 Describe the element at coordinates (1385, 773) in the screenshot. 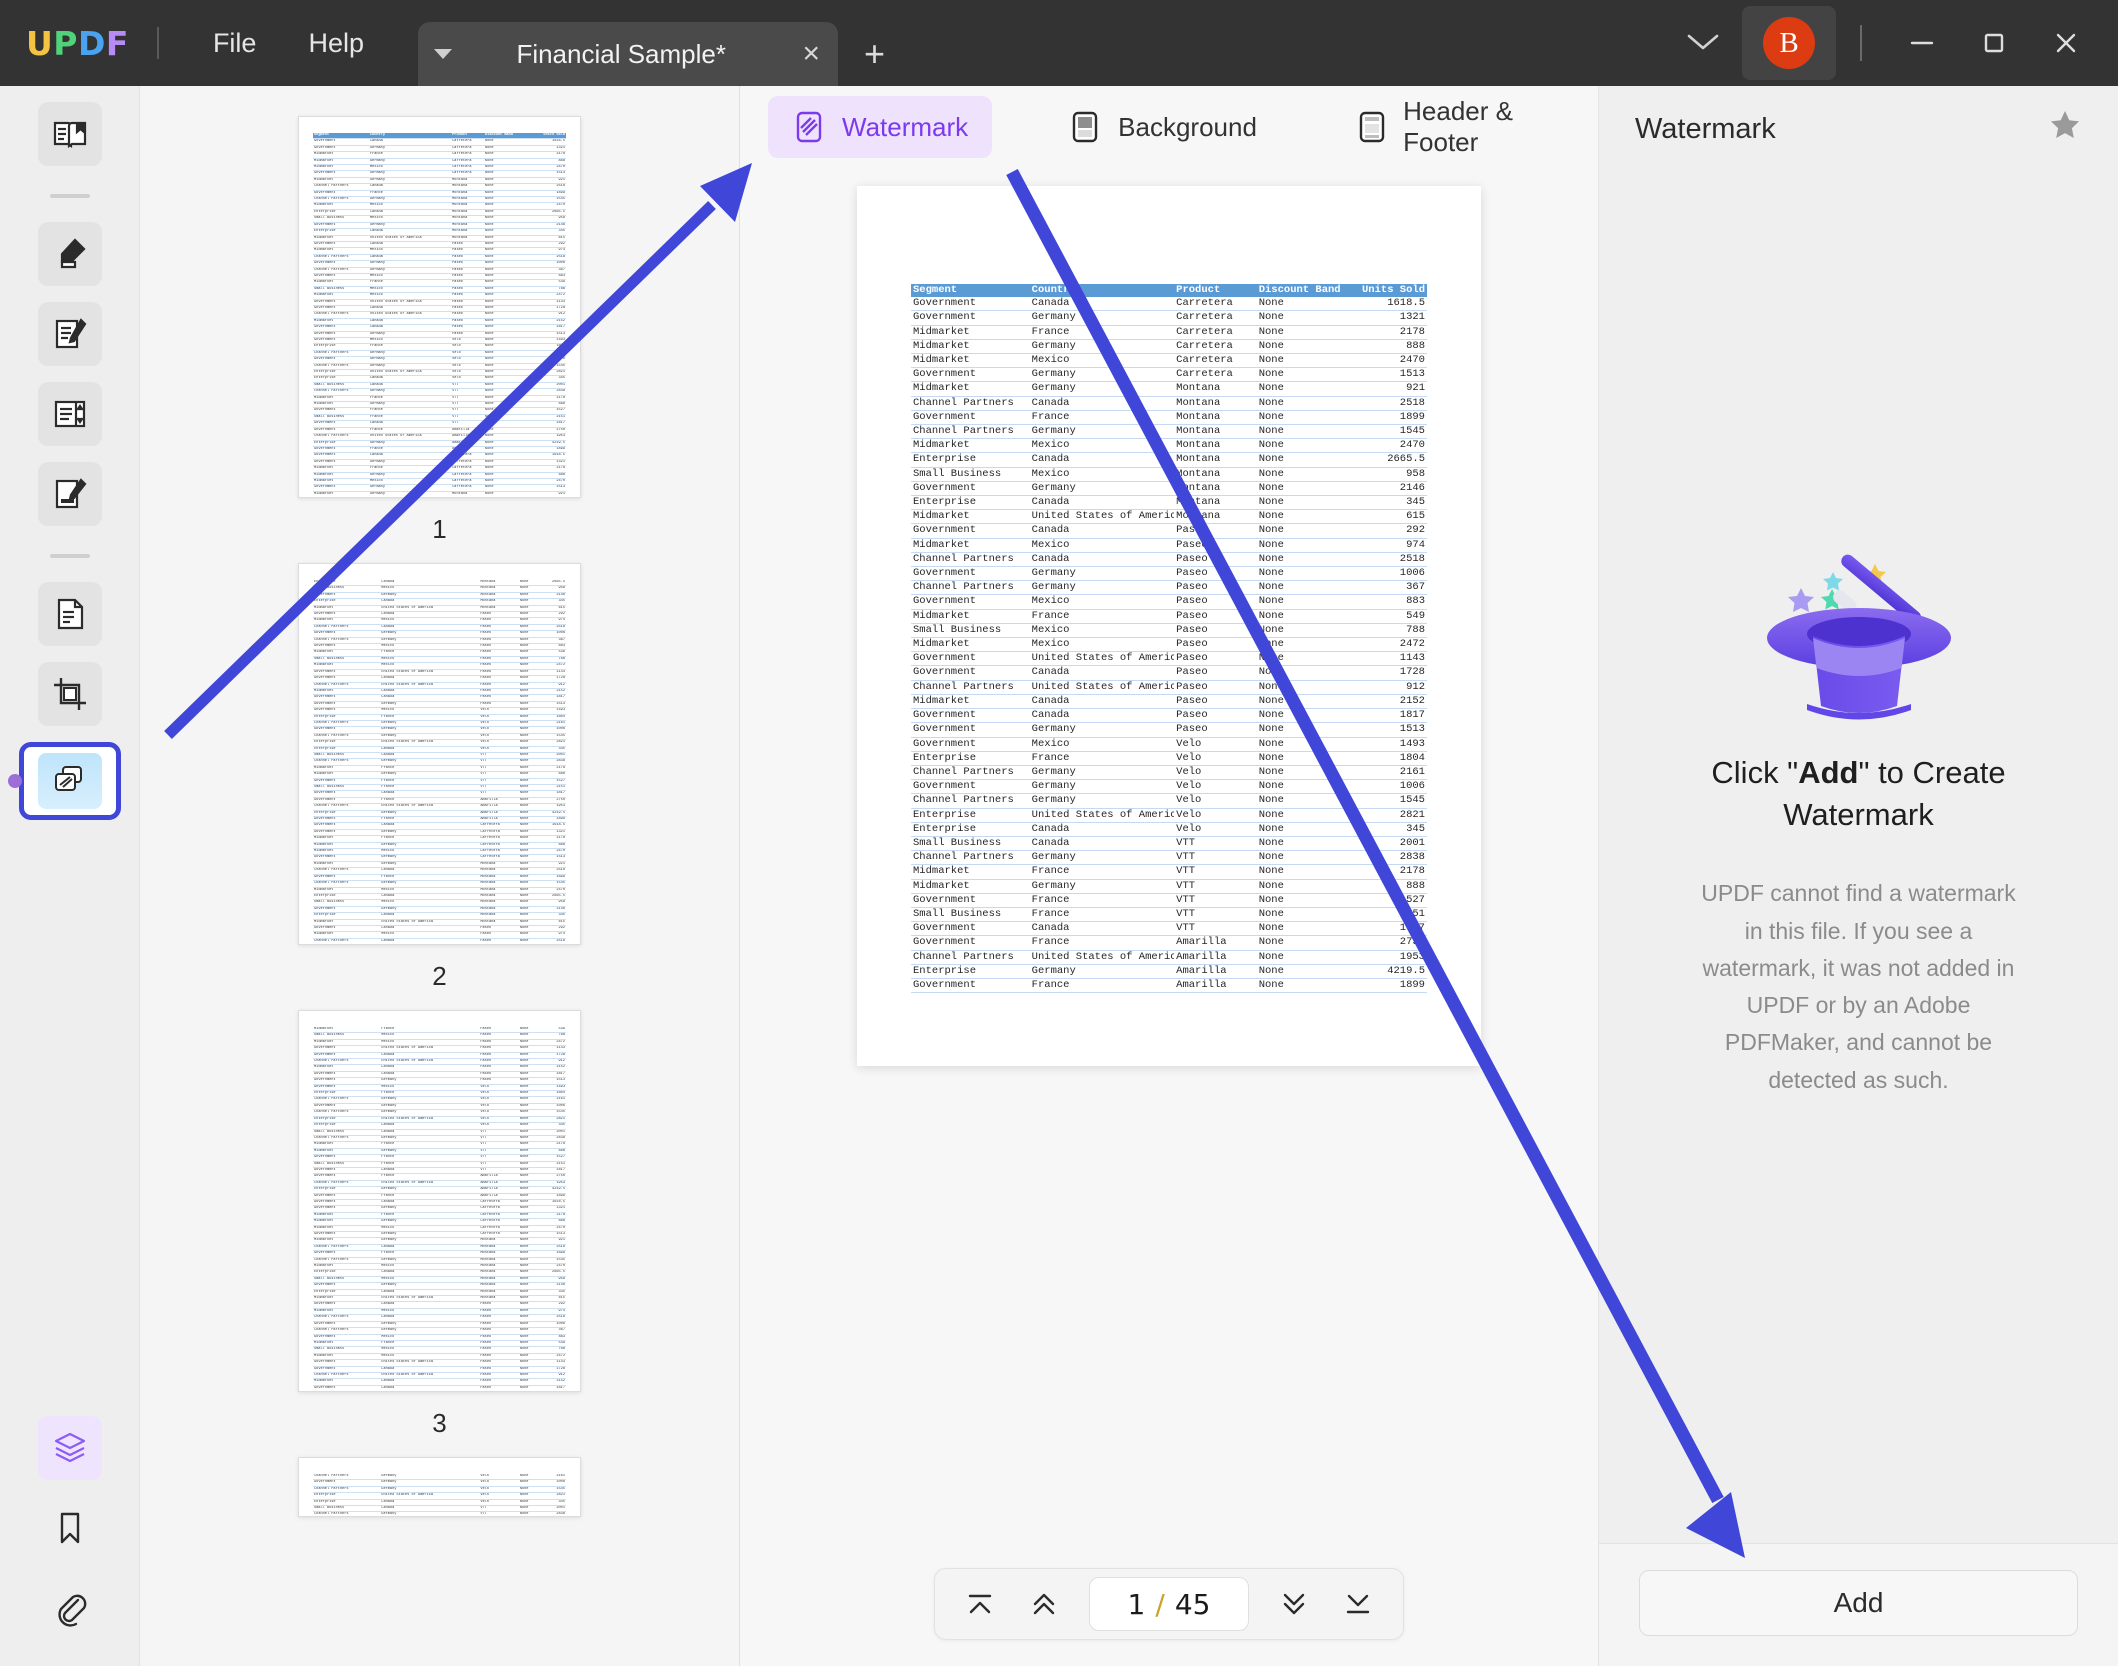

I see `table-cell: 2161` at that location.